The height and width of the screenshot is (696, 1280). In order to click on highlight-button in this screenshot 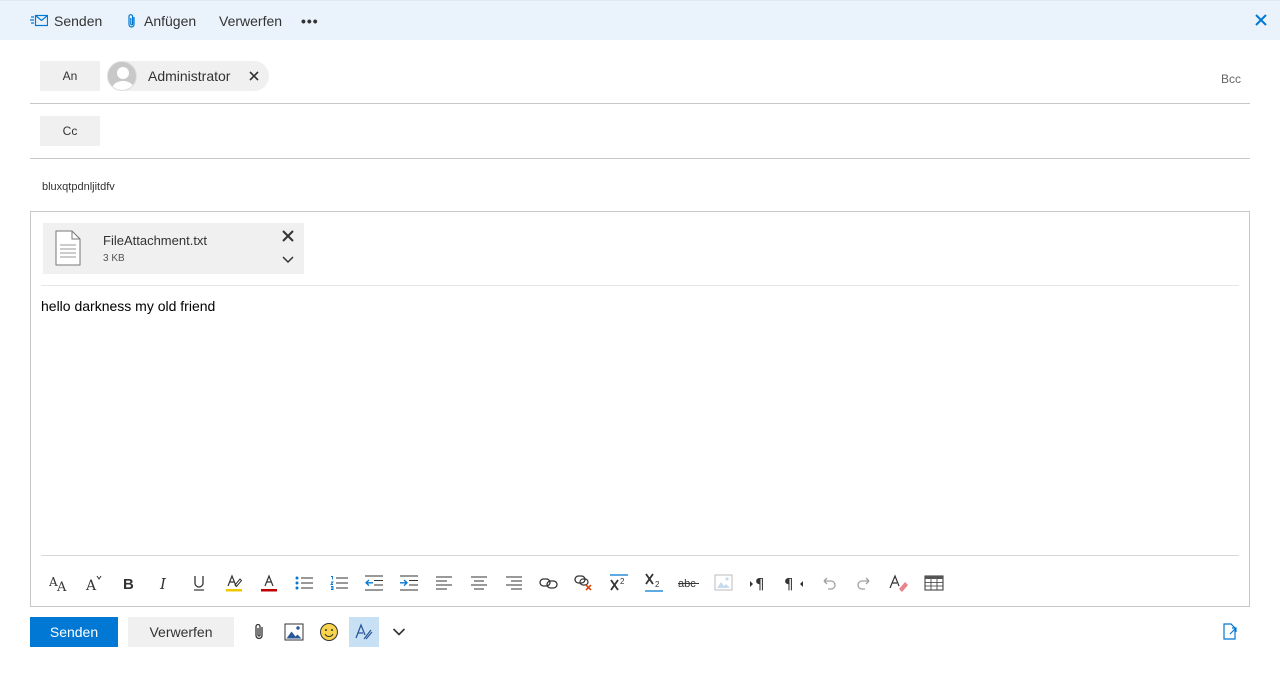, I will do `click(233, 583)`.